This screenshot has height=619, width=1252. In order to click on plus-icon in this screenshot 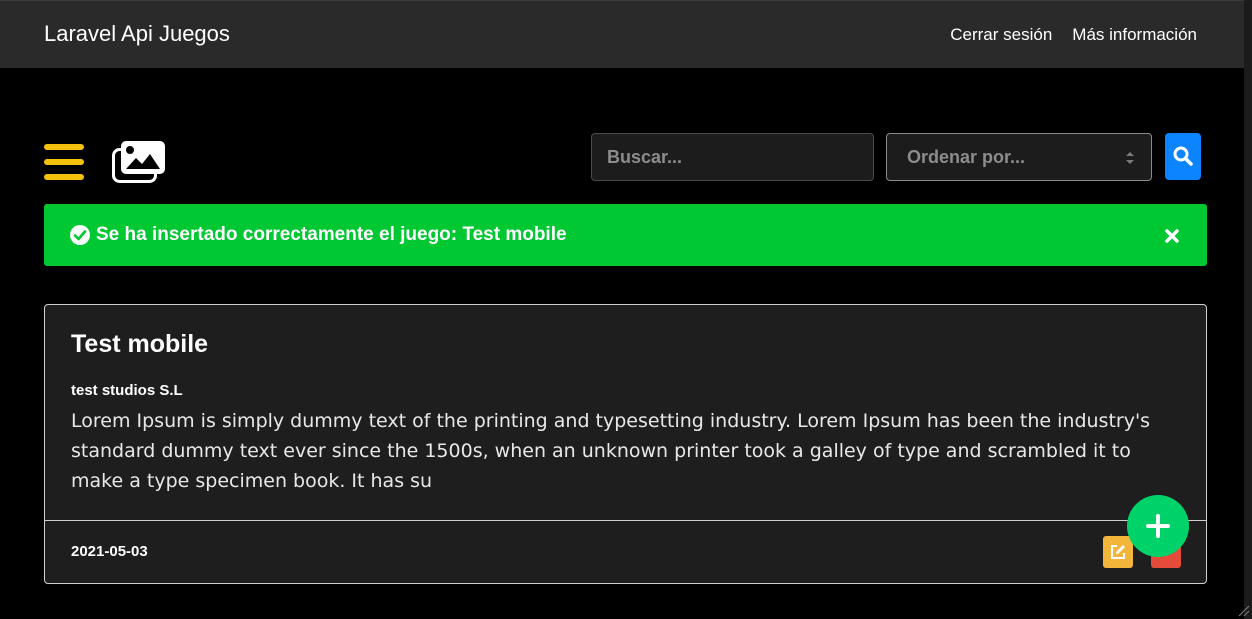, I will do `click(1158, 526)`.